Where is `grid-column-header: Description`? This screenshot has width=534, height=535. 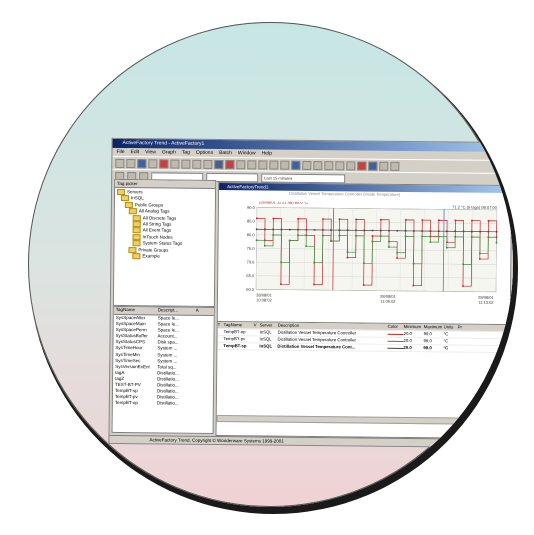 grid-column-header: Description is located at coordinates (333, 326).